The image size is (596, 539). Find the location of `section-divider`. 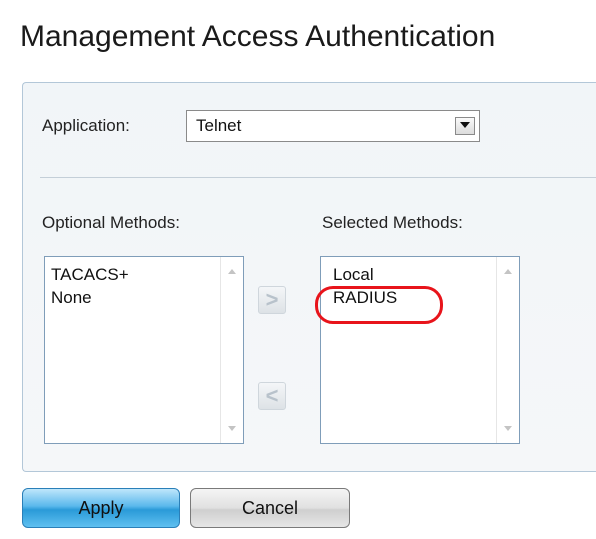

section-divider is located at coordinates (318, 177).